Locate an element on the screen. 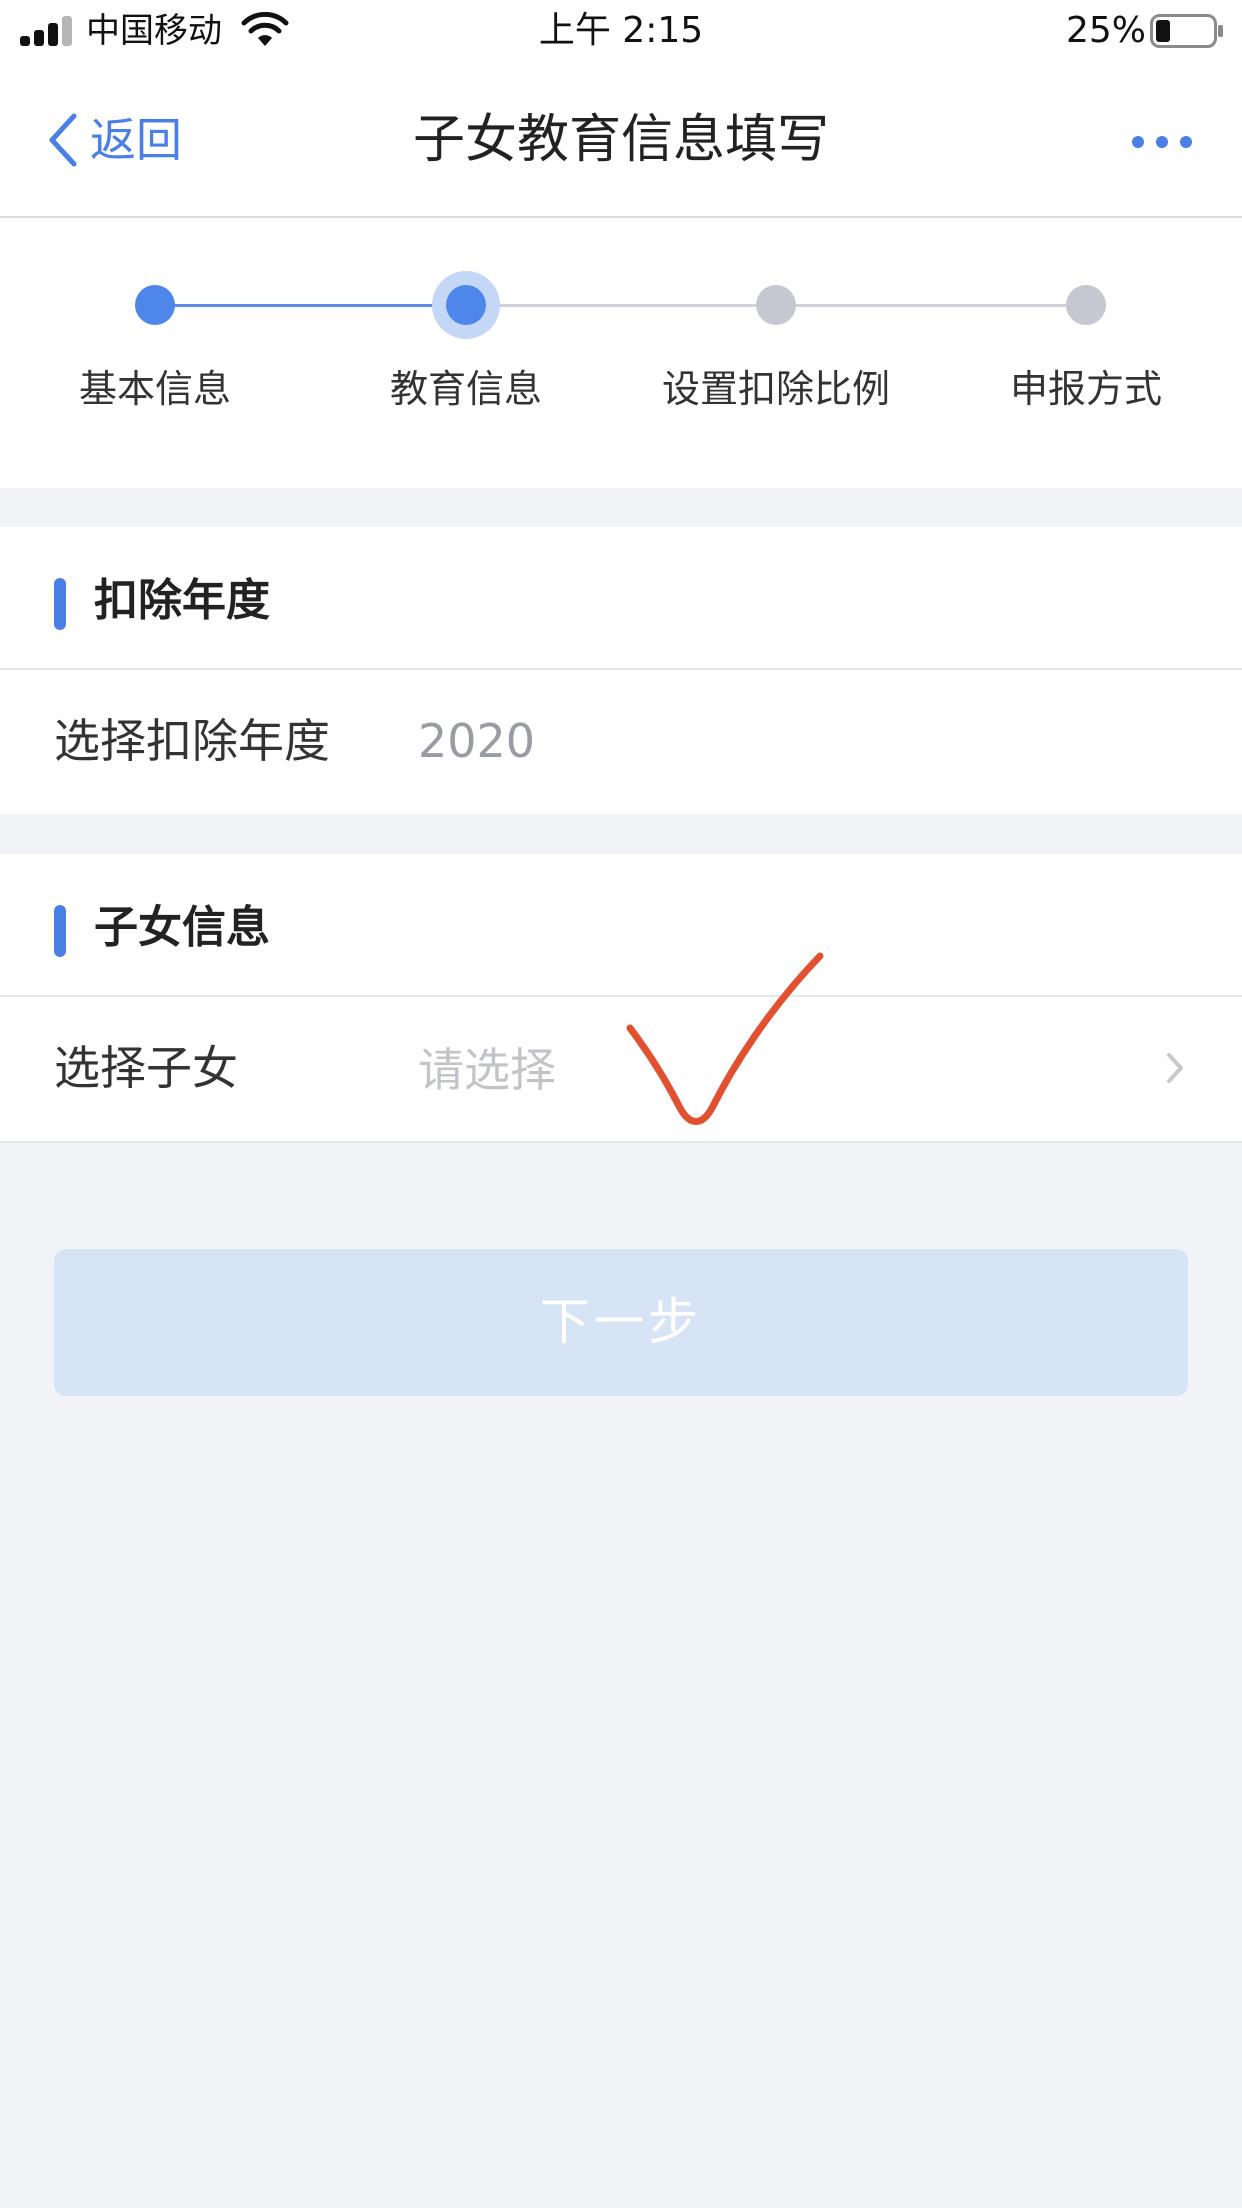  progress-stepper: 基本信息 教育信息 设置扣除比例 申报方式 is located at coordinates (621, 353).